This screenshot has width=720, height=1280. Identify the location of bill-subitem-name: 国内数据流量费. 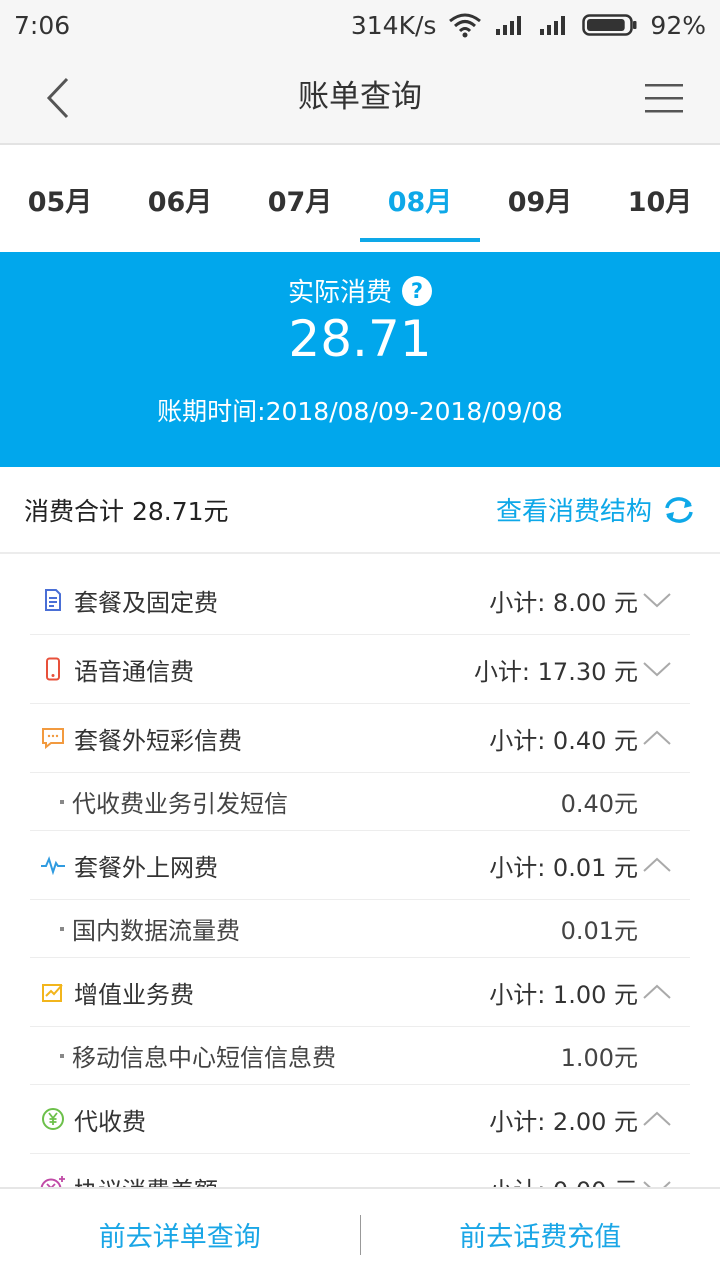
(156, 931).